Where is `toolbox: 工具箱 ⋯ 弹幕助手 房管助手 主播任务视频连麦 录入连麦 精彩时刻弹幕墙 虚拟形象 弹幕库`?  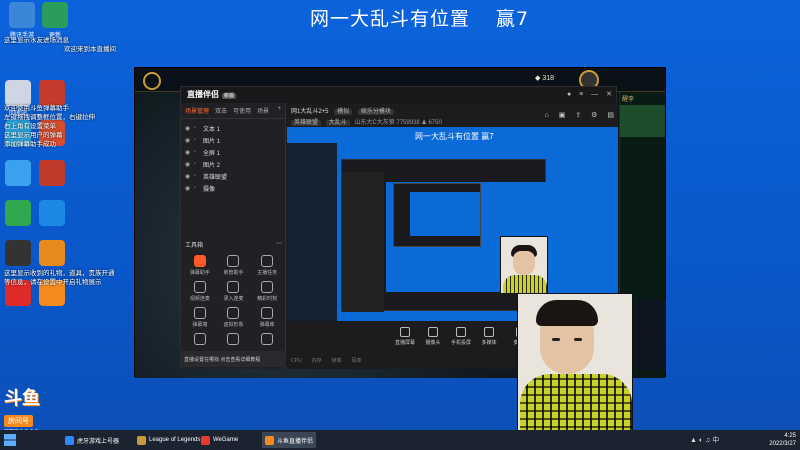 toolbox: 工具箱 ⋯ 弹幕助手 房管助手 主播任务视频连麦 录入连麦 精彩时刻弹幕墙 虚拟形象 弹幕库 is located at coordinates (233, 293).